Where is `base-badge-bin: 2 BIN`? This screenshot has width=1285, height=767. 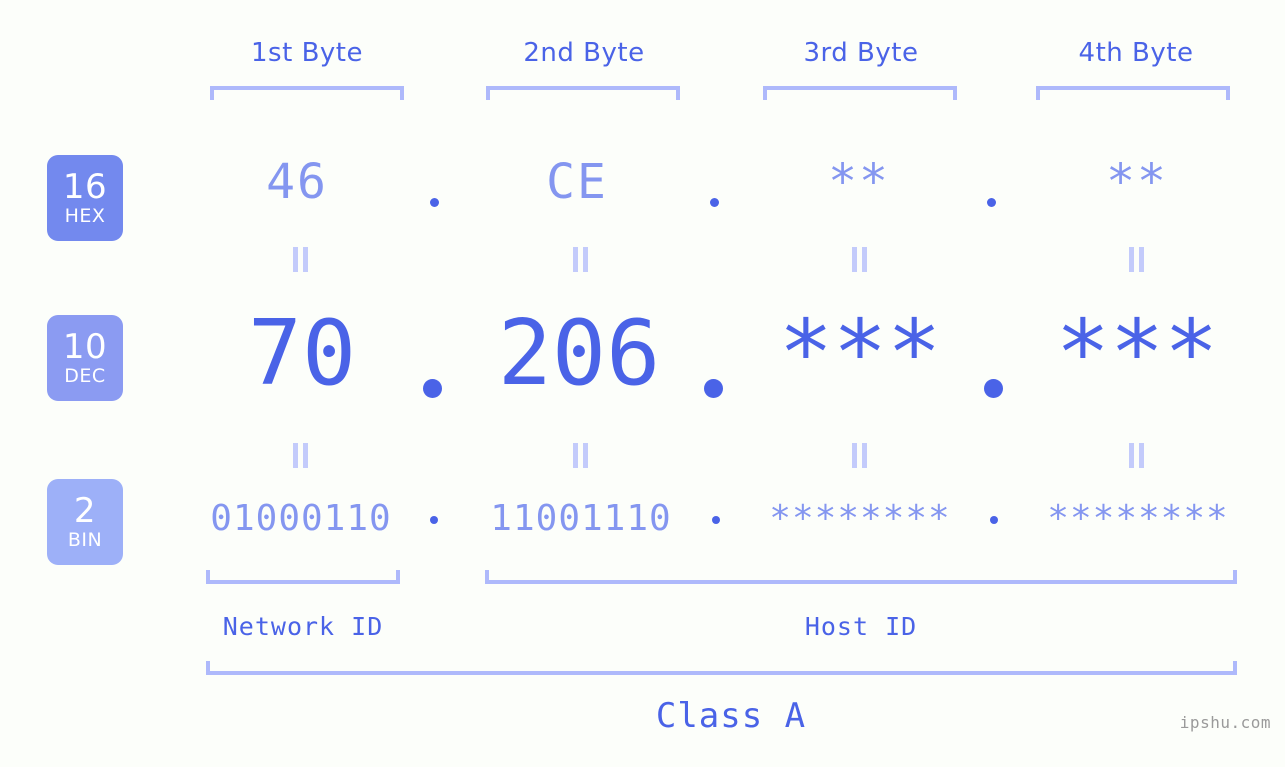
base-badge-bin: 2 BIN is located at coordinates (85, 522).